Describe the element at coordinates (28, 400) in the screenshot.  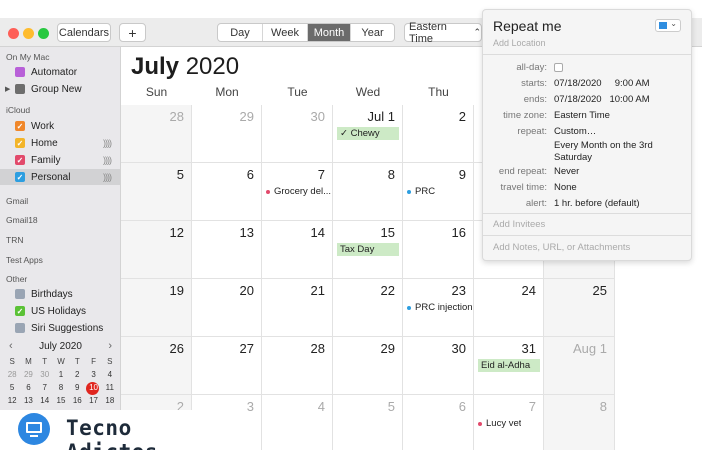
I see `mini-day: 13` at that location.